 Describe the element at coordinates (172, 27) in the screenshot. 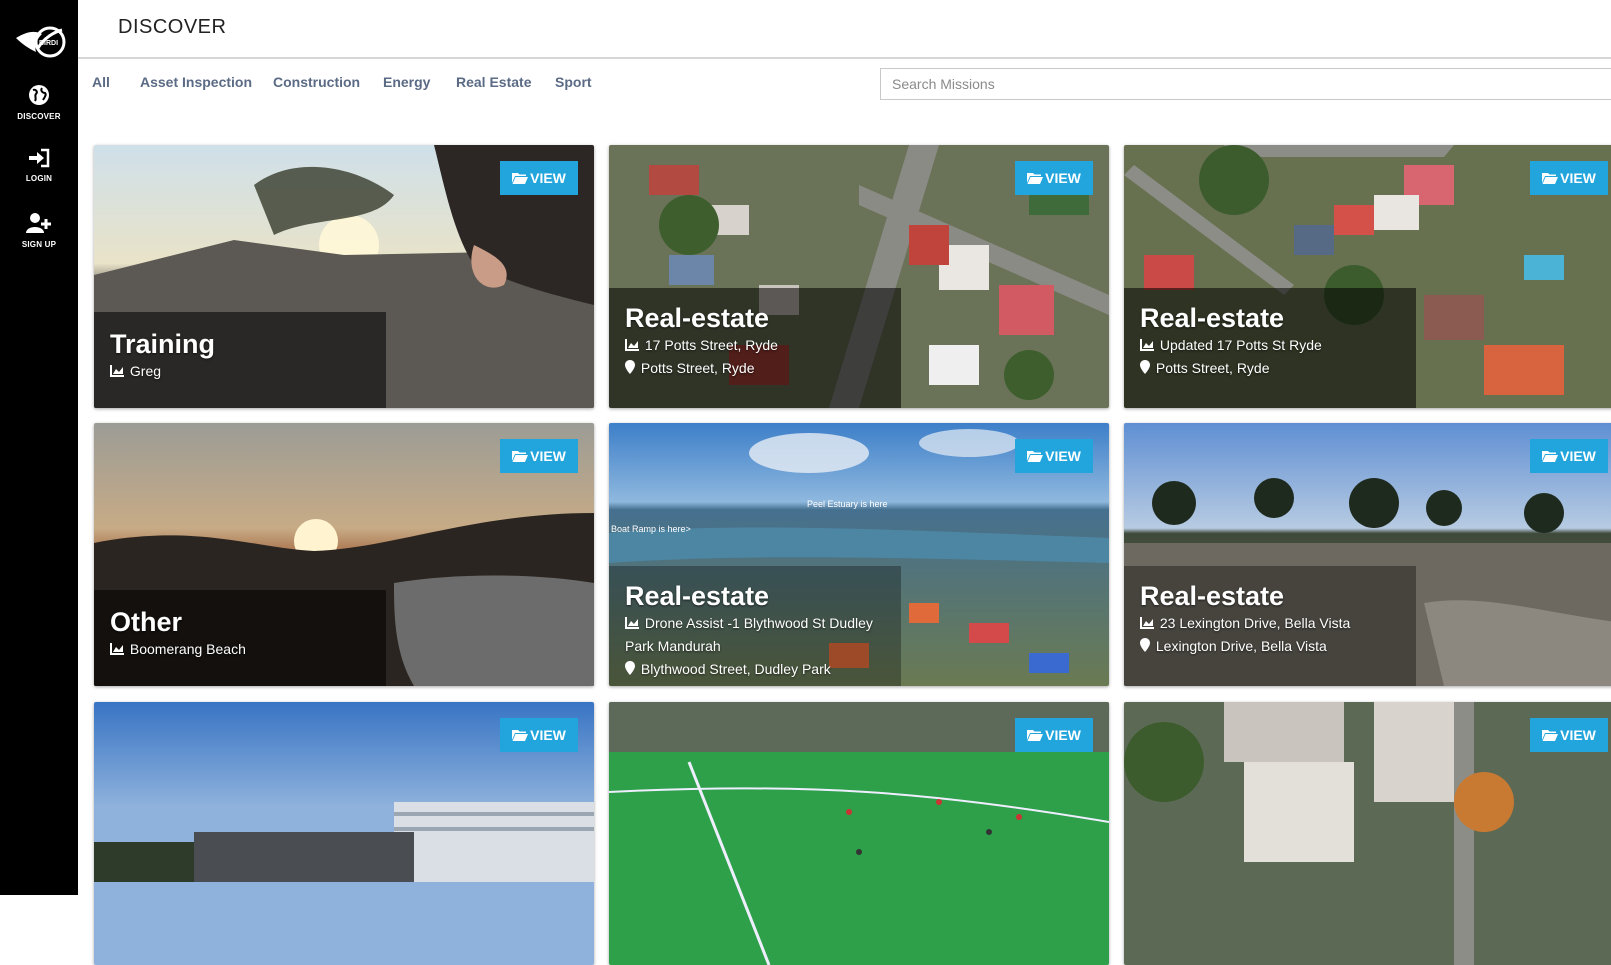

I see `page-title: DISCOVER` at that location.